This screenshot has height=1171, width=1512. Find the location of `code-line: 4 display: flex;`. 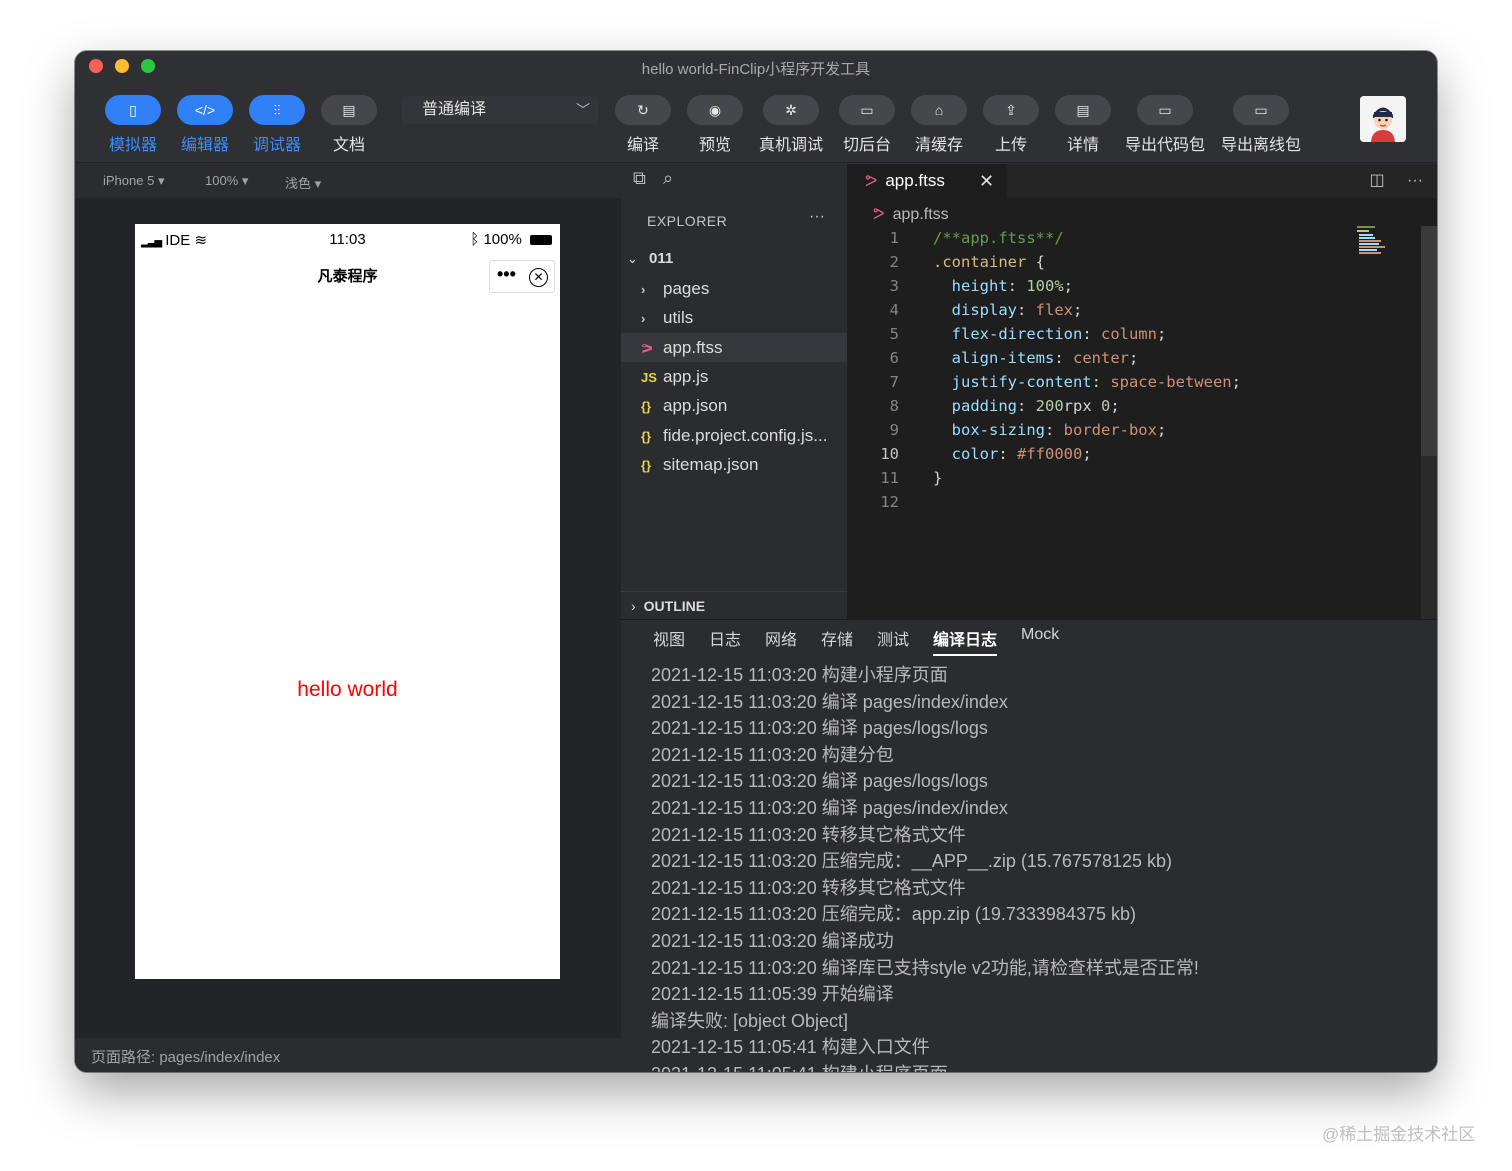

code-line: 4 display: flex; is located at coordinates (1142, 310).